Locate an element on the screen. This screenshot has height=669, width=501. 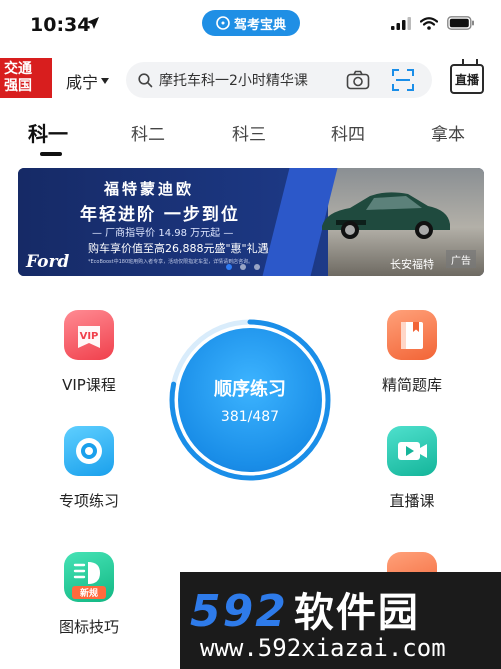
sequential-practice: 顺序练习 381/487 is located at coordinates (250, 400).